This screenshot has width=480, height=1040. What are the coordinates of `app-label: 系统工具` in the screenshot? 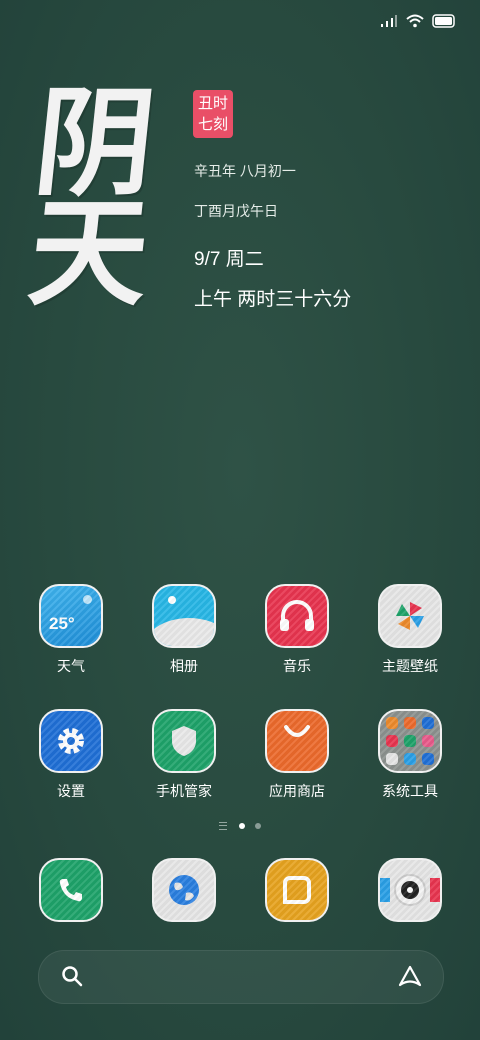 It's located at (410, 791).